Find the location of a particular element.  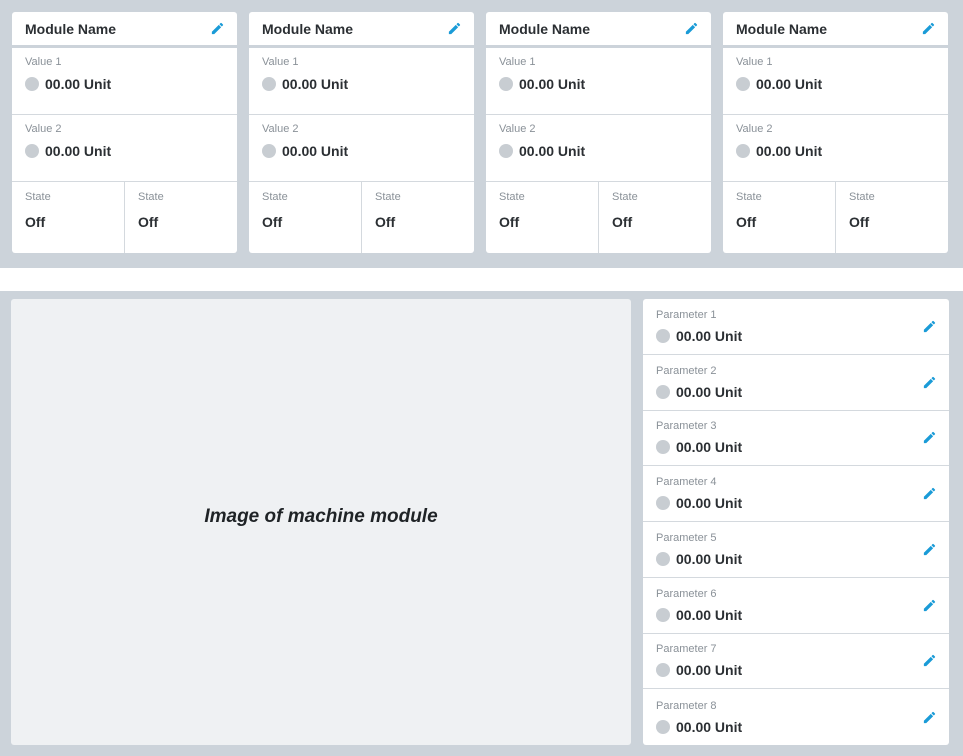

parameter-row: Parameter 5 00.00 Unit is located at coordinates (796, 550).